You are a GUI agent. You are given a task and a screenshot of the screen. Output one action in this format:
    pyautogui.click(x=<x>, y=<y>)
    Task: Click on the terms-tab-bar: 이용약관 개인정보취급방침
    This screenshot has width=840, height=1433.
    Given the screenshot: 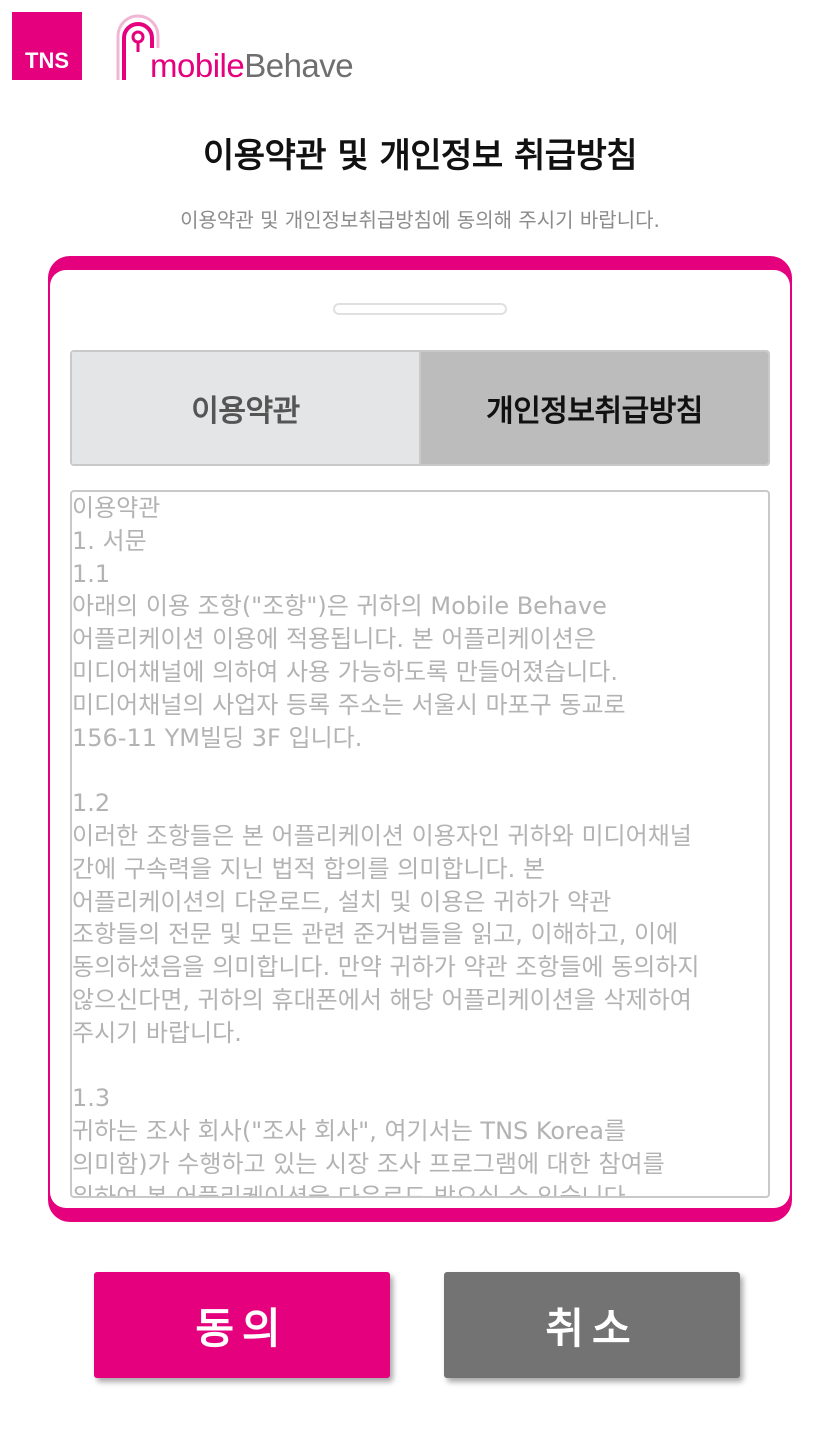 What is the action you would take?
    pyautogui.click(x=420, y=408)
    